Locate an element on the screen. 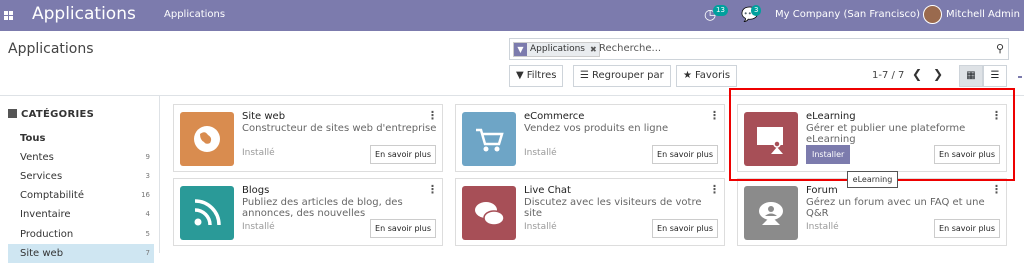 This screenshot has width=1024, height=263. favorites-label: Favoris is located at coordinates (712, 75).